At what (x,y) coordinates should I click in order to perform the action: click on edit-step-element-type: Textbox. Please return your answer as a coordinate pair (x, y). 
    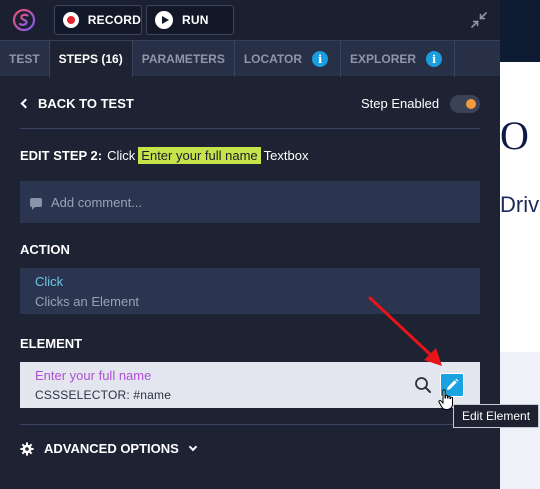
    Looking at the image, I should click on (286, 155).